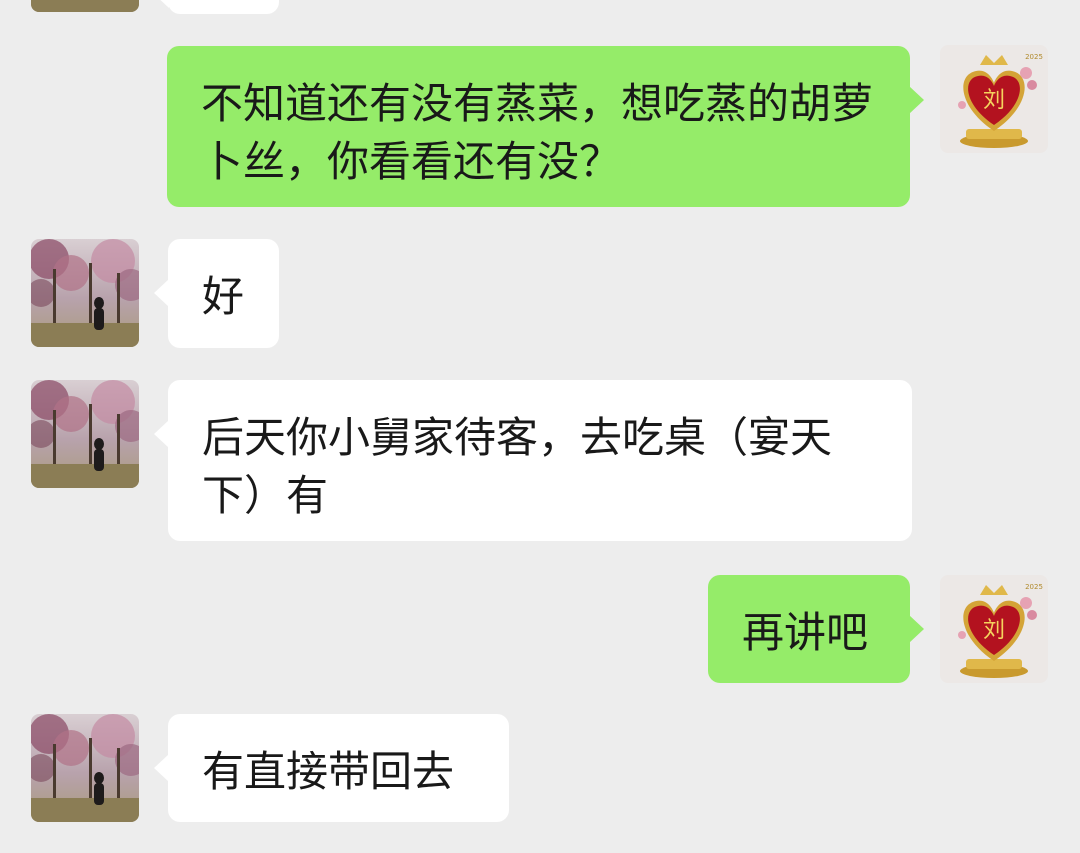  I want to click on message-bubble-outgoing: 不知道还有没有蒸菜，想吃蒸的胡萝卜丝，你看看还有没？, so click(545, 126).